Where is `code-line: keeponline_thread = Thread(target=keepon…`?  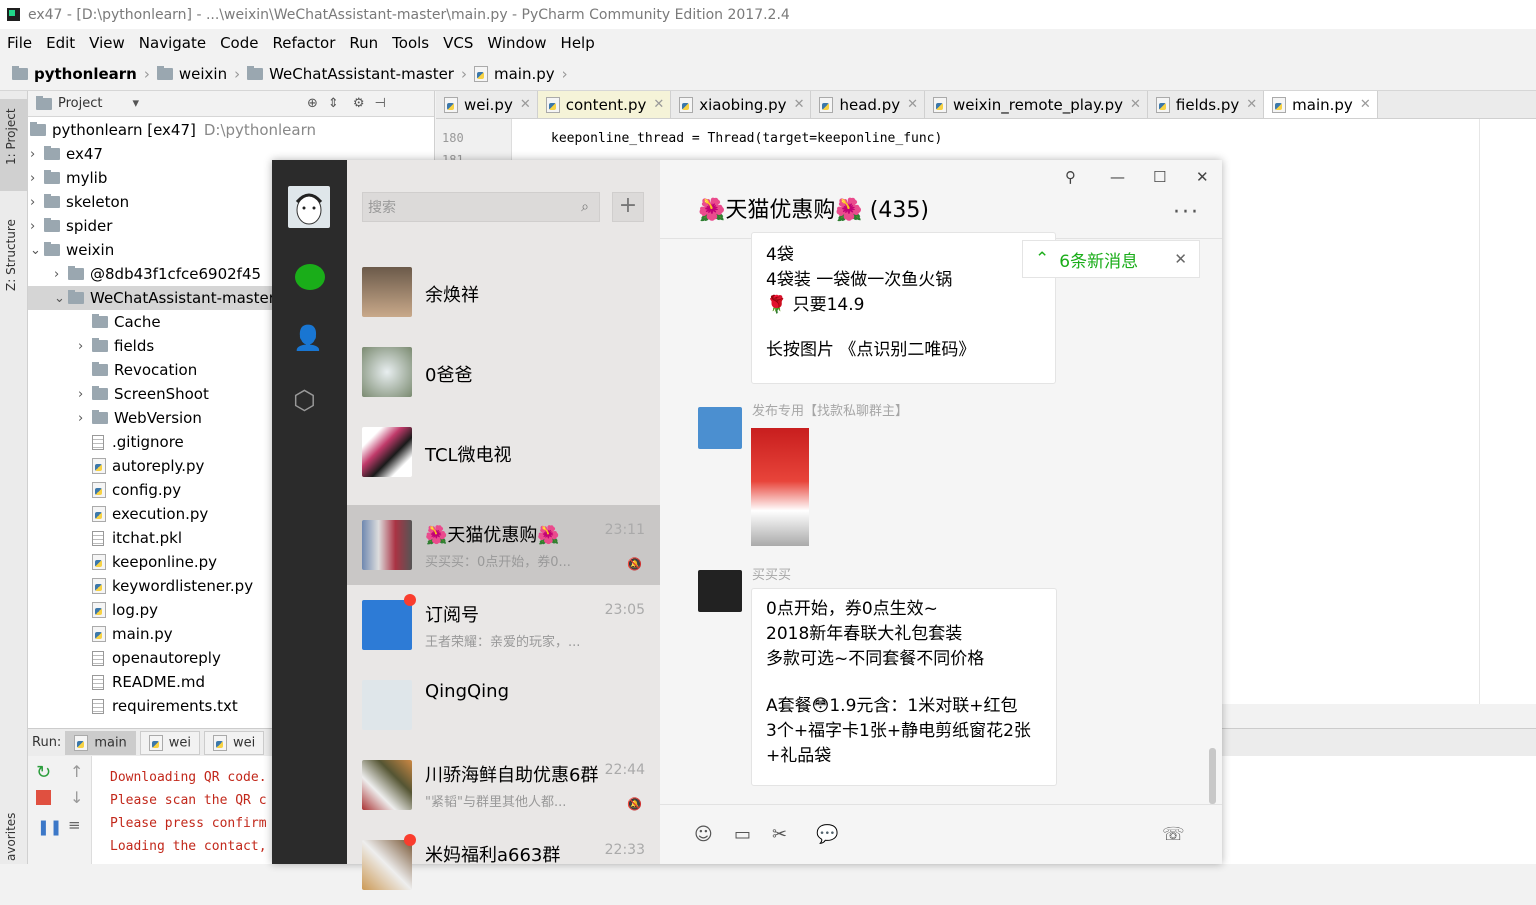
code-line: keeponline_thread = Thread(target=keepon… is located at coordinates (746, 138).